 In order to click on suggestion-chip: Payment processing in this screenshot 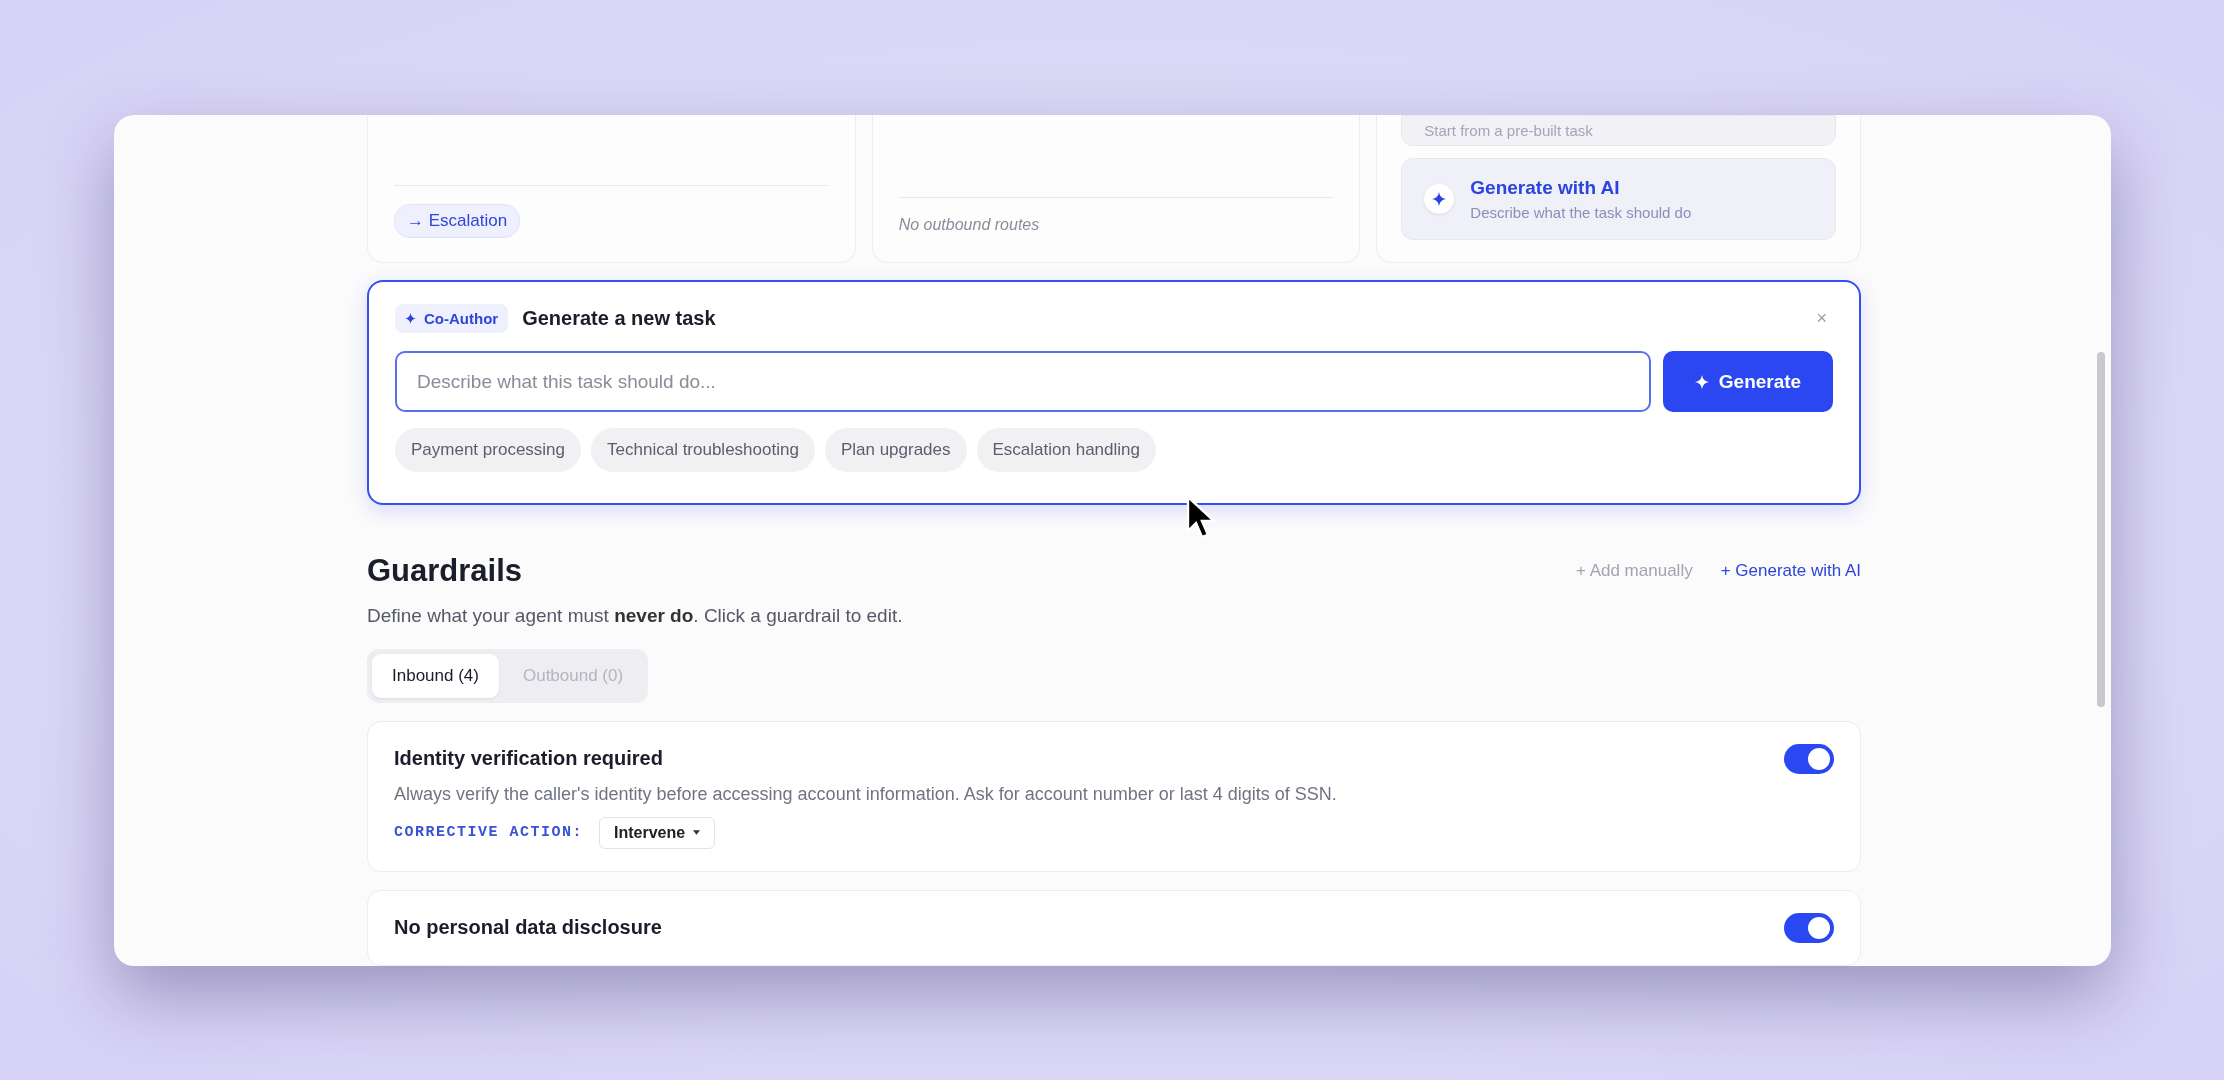, I will do `click(488, 450)`.